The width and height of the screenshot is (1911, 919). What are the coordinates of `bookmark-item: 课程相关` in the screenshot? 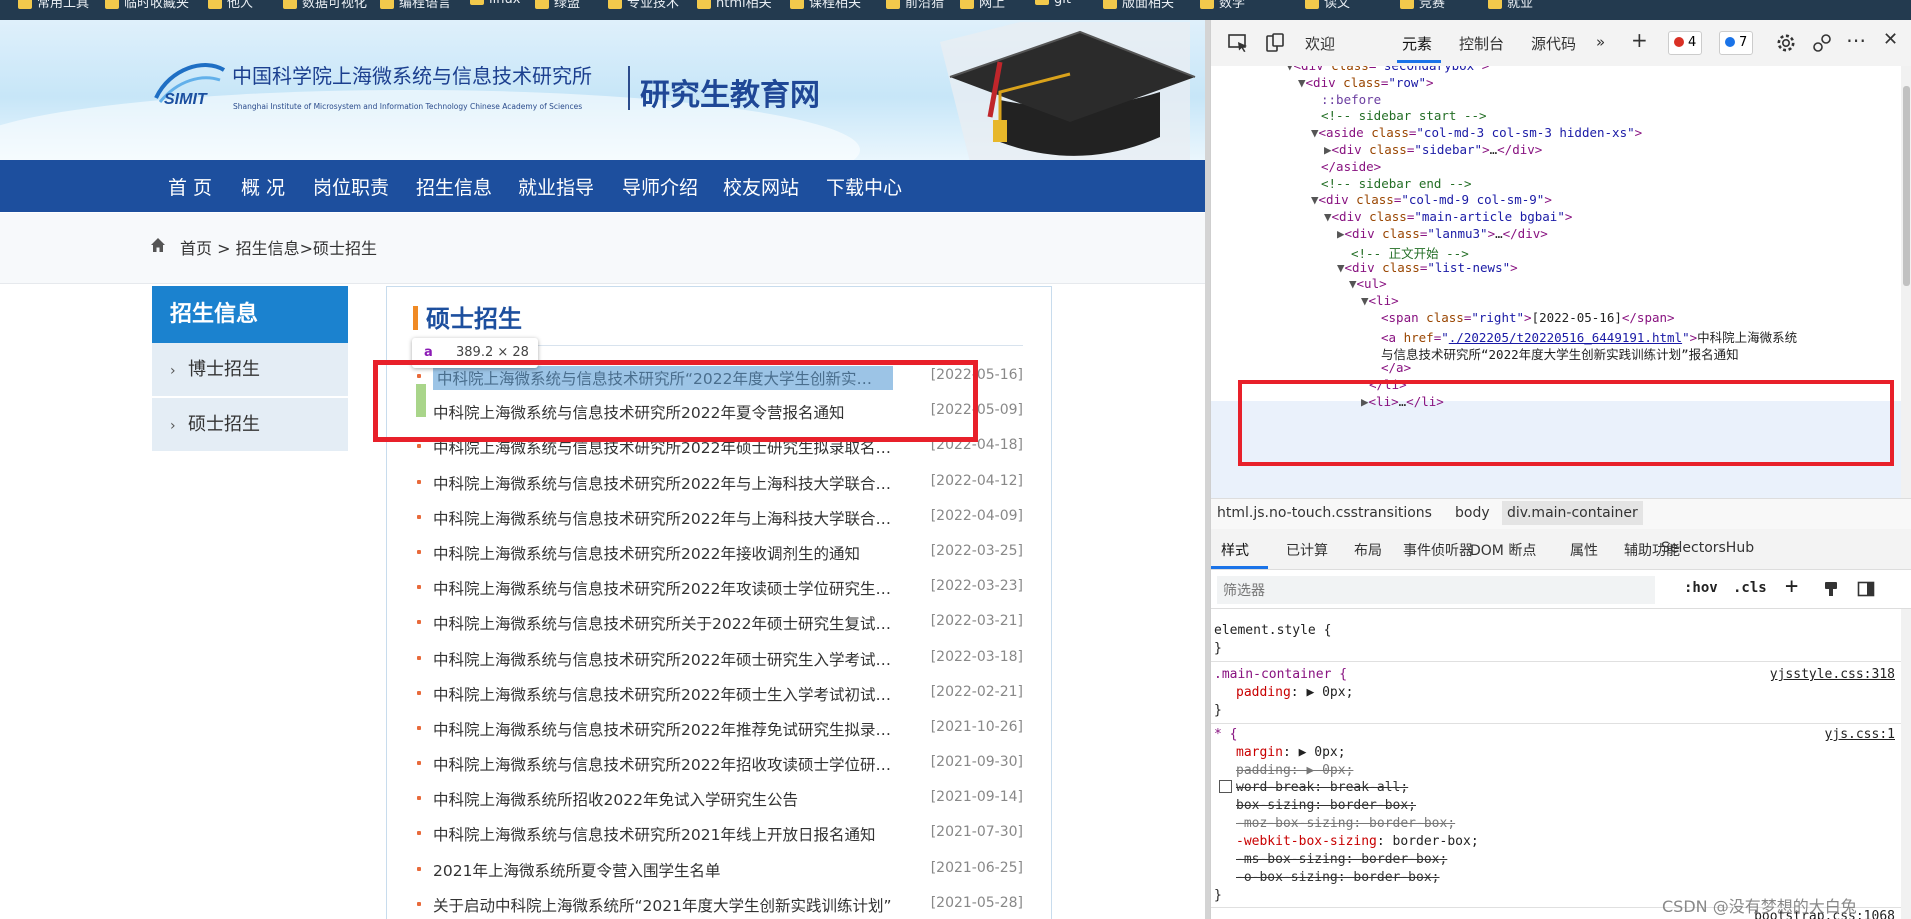 It's located at (825, 5).